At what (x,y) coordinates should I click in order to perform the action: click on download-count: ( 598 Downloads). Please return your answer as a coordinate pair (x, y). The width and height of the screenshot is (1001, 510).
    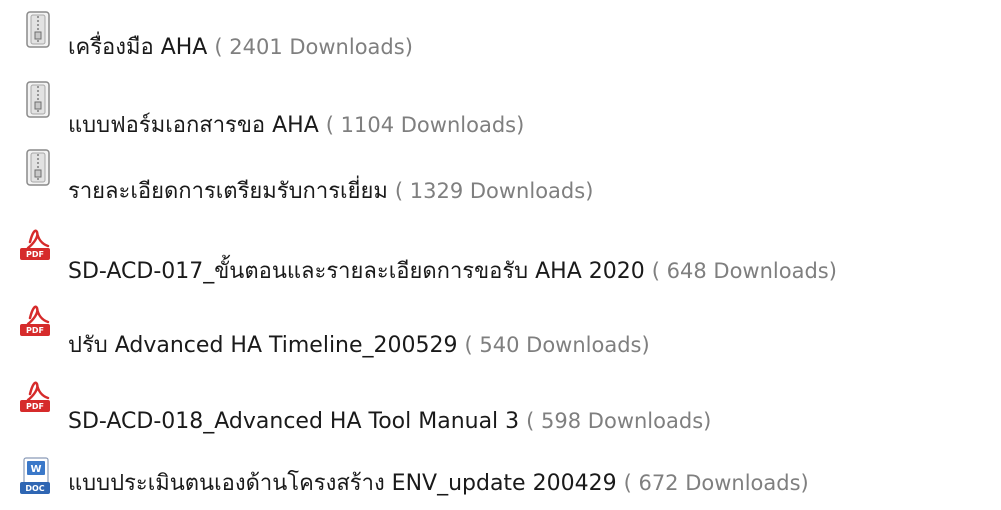
    Looking at the image, I should click on (619, 421).